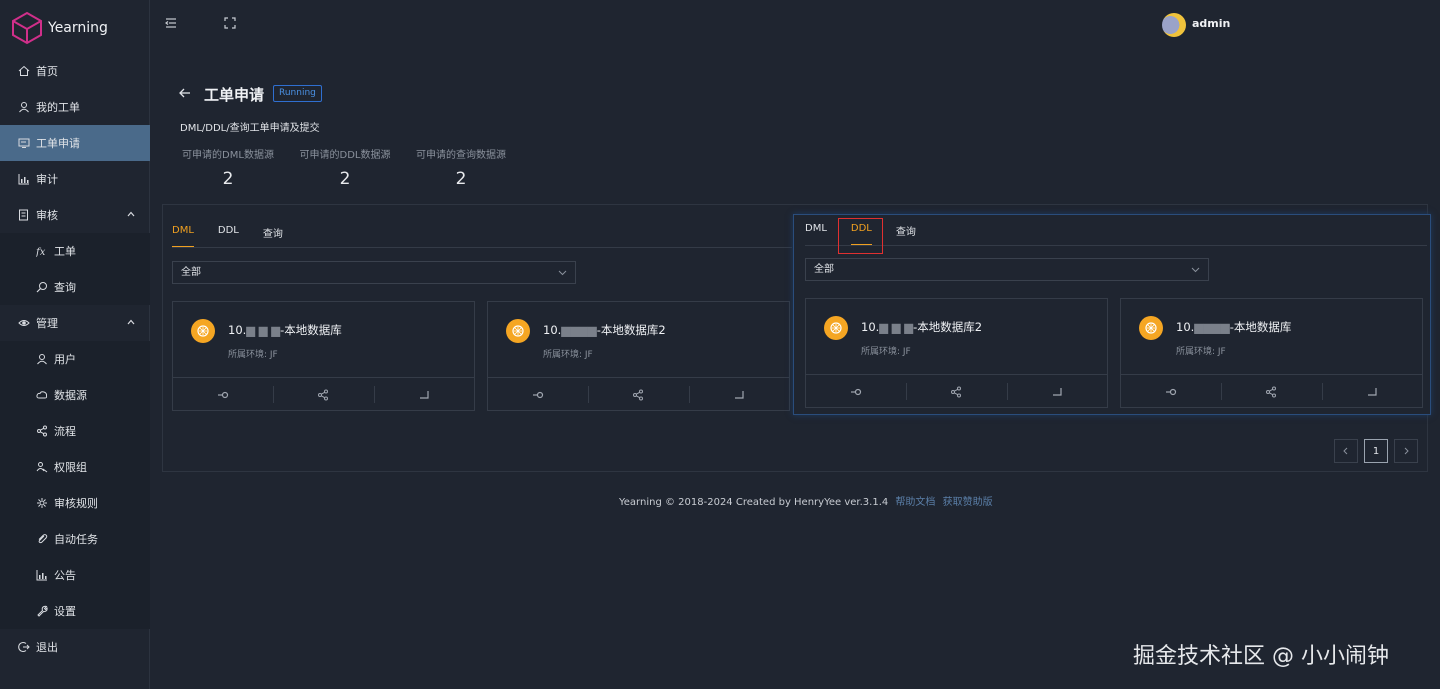  I want to click on sidebar-item-label: 设置, so click(65, 611).